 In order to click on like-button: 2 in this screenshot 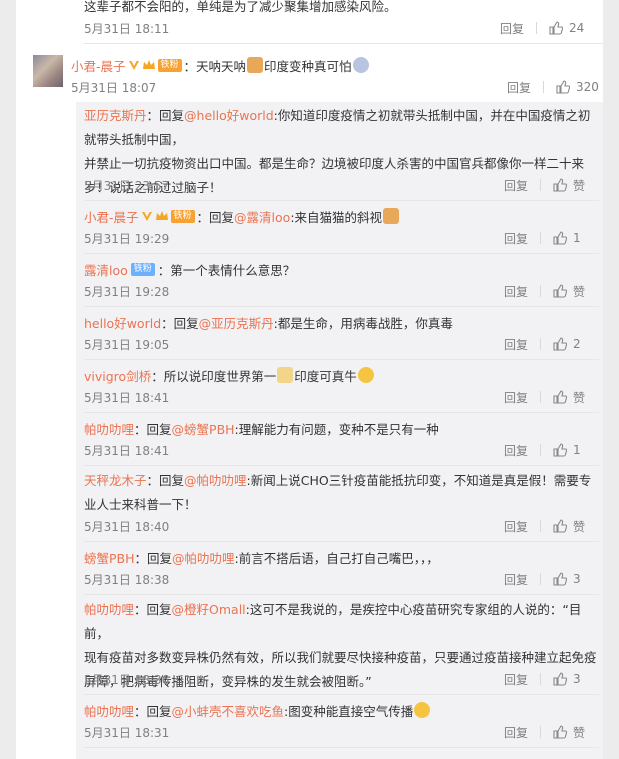, I will do `click(569, 344)`.